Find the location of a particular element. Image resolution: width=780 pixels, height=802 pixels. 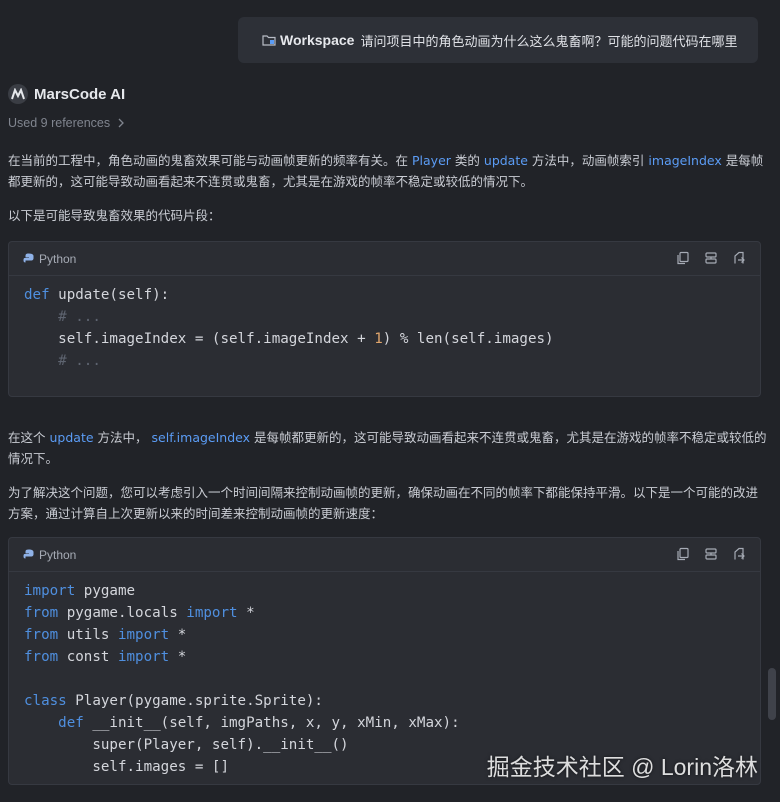

code-token: 1 is located at coordinates (378, 339).